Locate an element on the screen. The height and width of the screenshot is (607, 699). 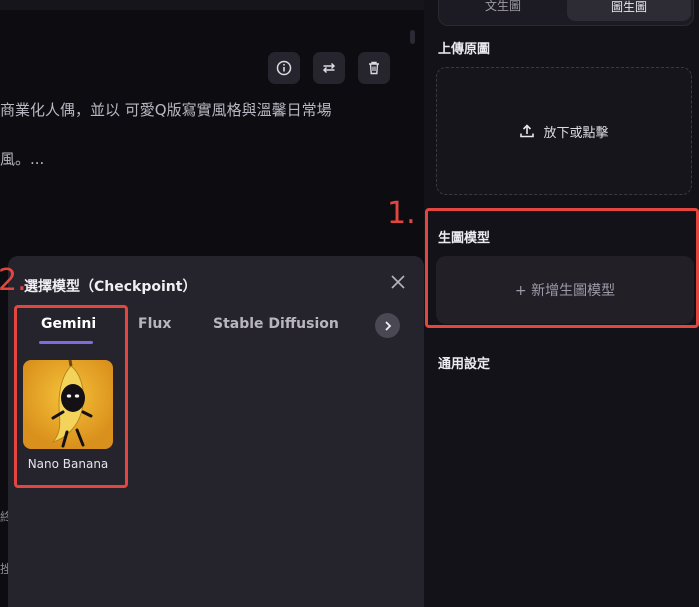
chevron-right-icon is located at coordinates (387, 325).